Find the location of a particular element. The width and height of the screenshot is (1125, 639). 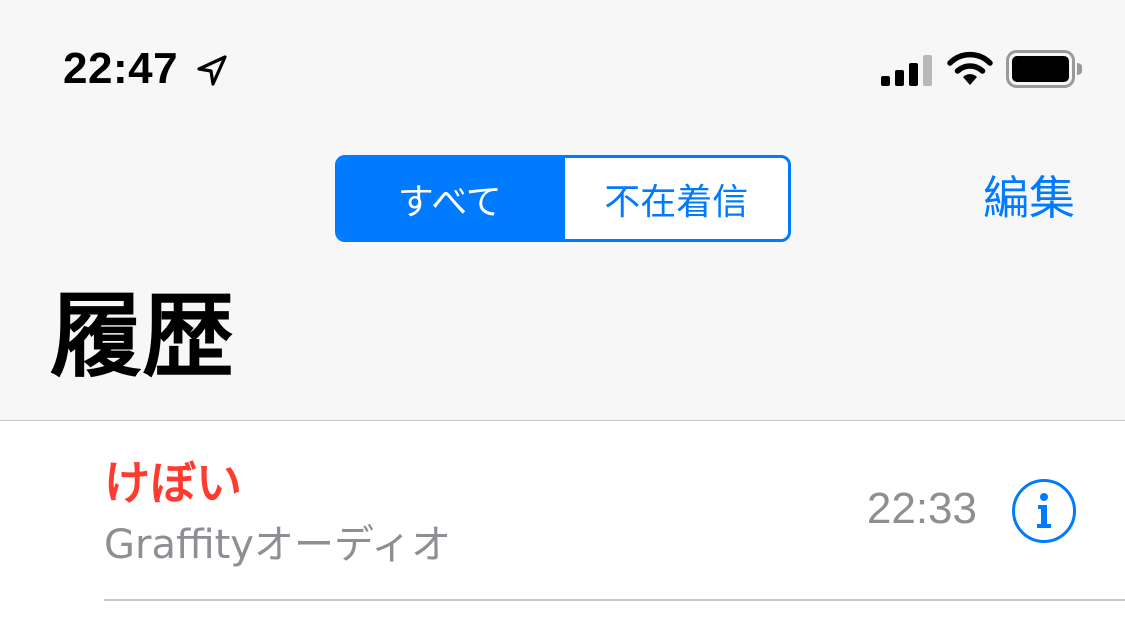

location-arrow-icon is located at coordinates (212, 70).